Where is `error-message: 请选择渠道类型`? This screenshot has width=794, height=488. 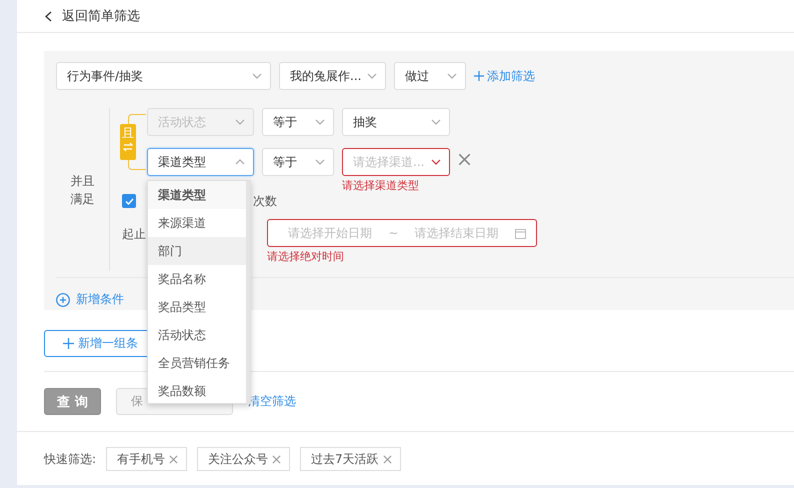
error-message: 请选择渠道类型 is located at coordinates (381, 185).